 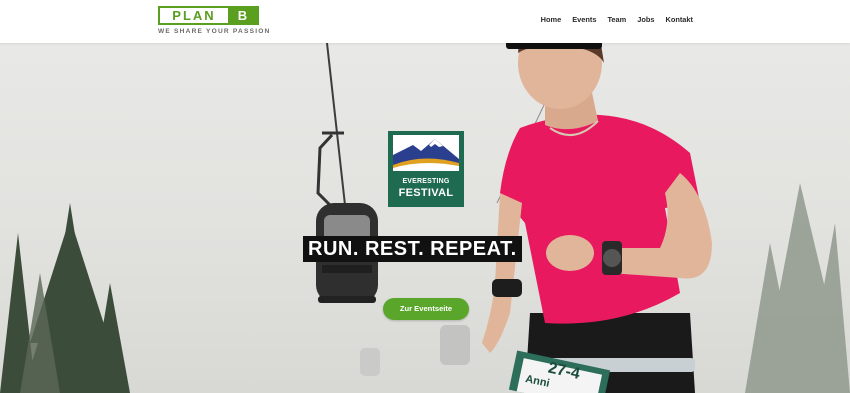 What do you see at coordinates (65, 298) in the screenshot?
I see `left-trees` at bounding box center [65, 298].